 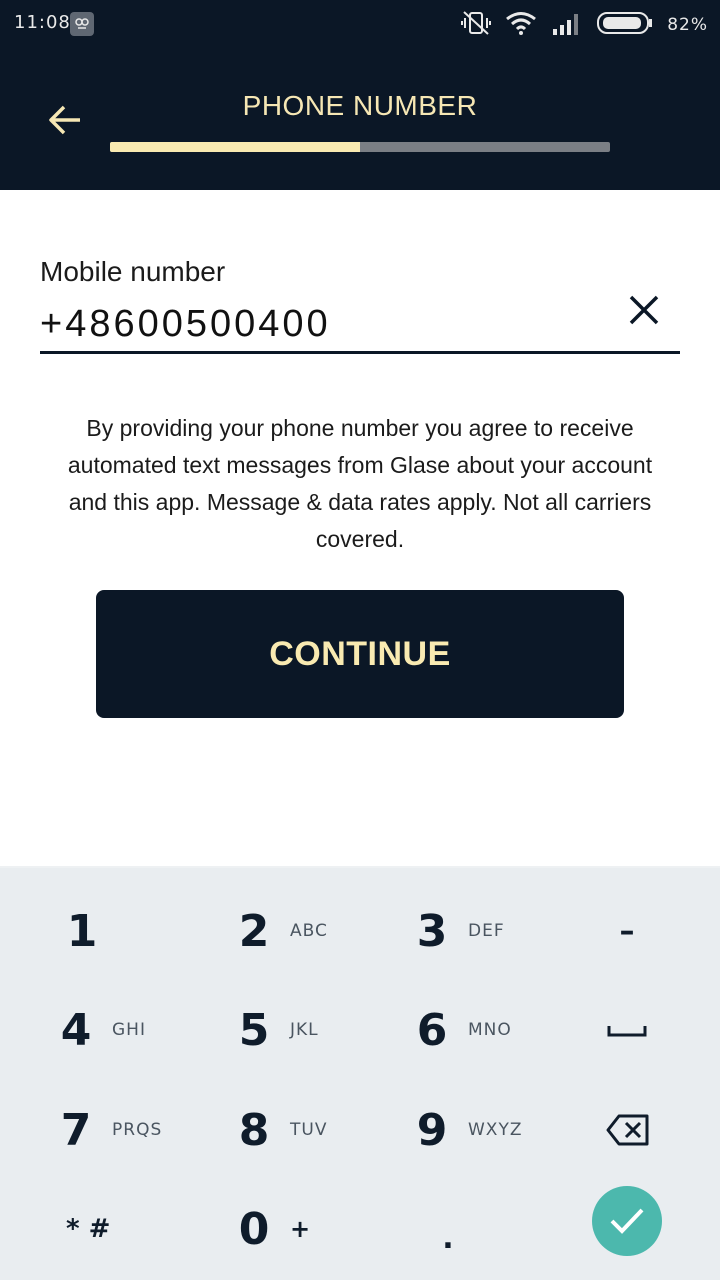 What do you see at coordinates (323, 1030) in the screenshot?
I see `key-5: 5 JKL` at bounding box center [323, 1030].